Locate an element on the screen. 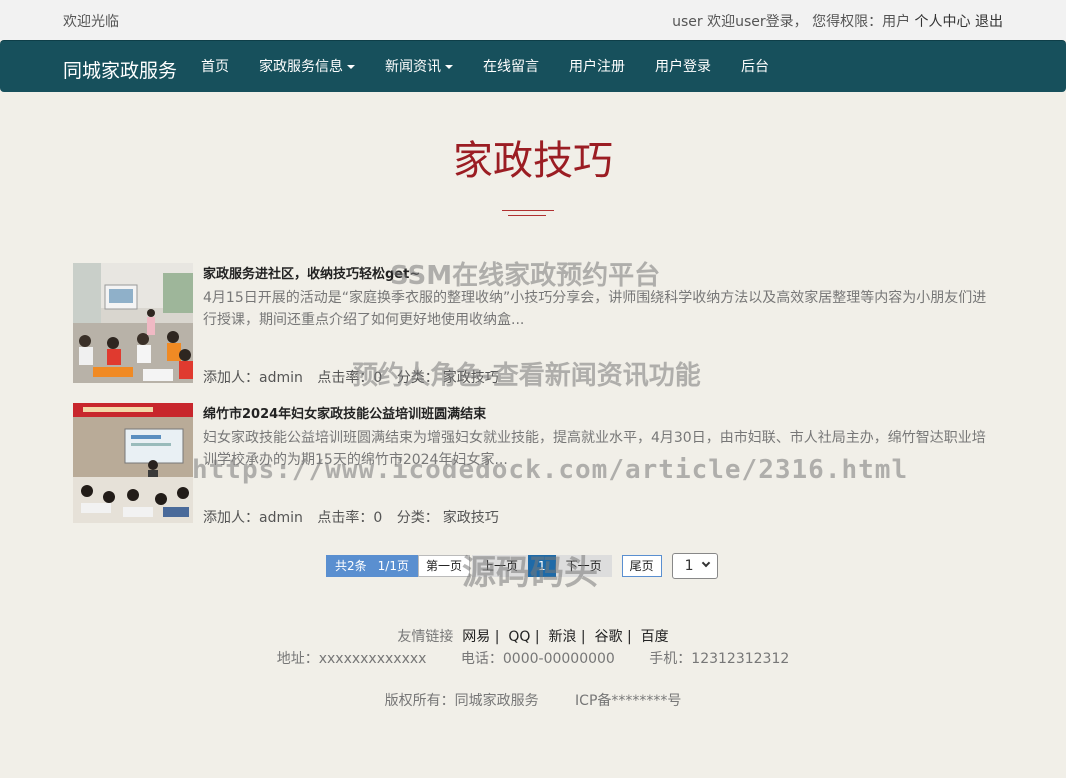 The image size is (1066, 778). nav-item-label: 后台 is located at coordinates (755, 67).